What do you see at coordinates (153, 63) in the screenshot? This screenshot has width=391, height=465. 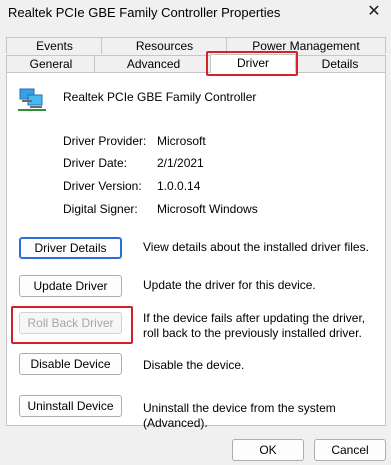 I see `tab-advanced: Advanced` at bounding box center [153, 63].